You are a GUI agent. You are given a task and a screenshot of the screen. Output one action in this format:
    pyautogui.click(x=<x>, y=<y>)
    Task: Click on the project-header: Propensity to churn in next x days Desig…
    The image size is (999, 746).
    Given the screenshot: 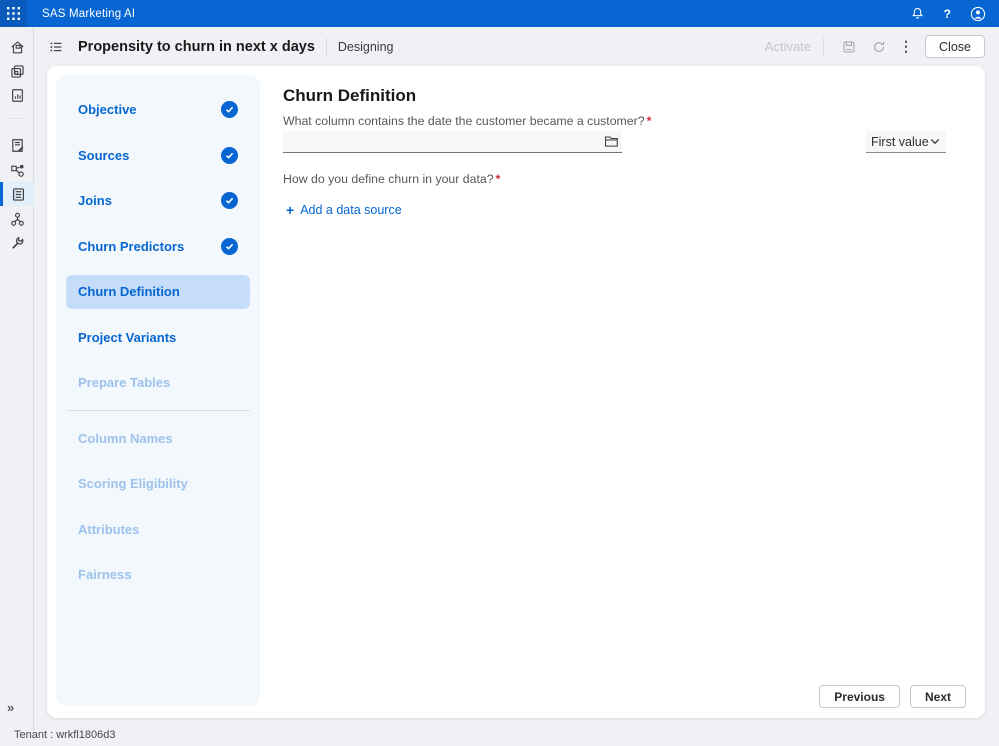 What is the action you would take?
    pyautogui.click(x=517, y=46)
    